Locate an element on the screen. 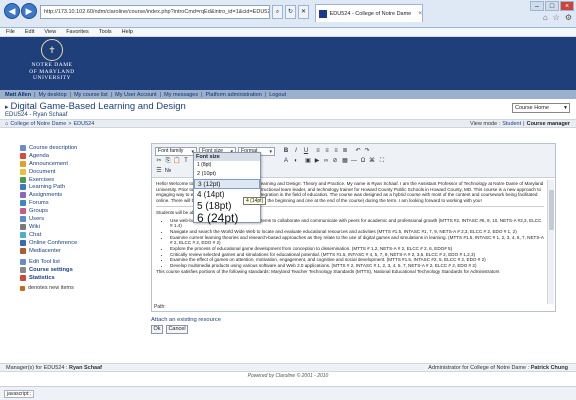  view-mode: View mode : Student | Course manager is located at coordinates (520, 124).